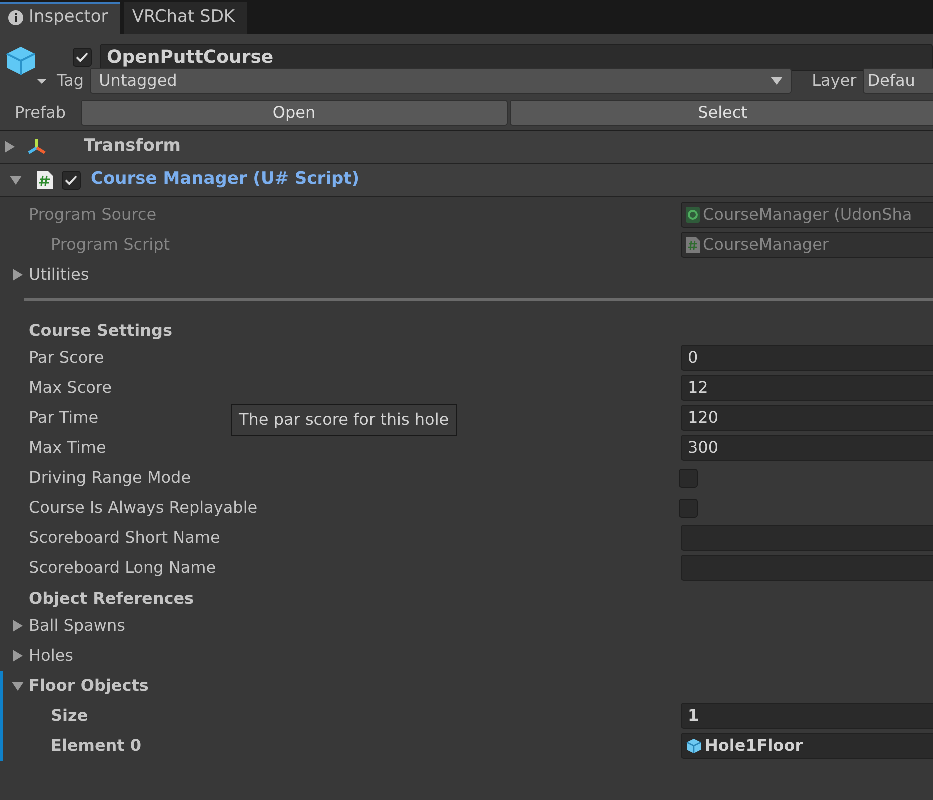 The image size is (933, 800). I want to click on field-label: Scoreboard Short Name, so click(124, 538).